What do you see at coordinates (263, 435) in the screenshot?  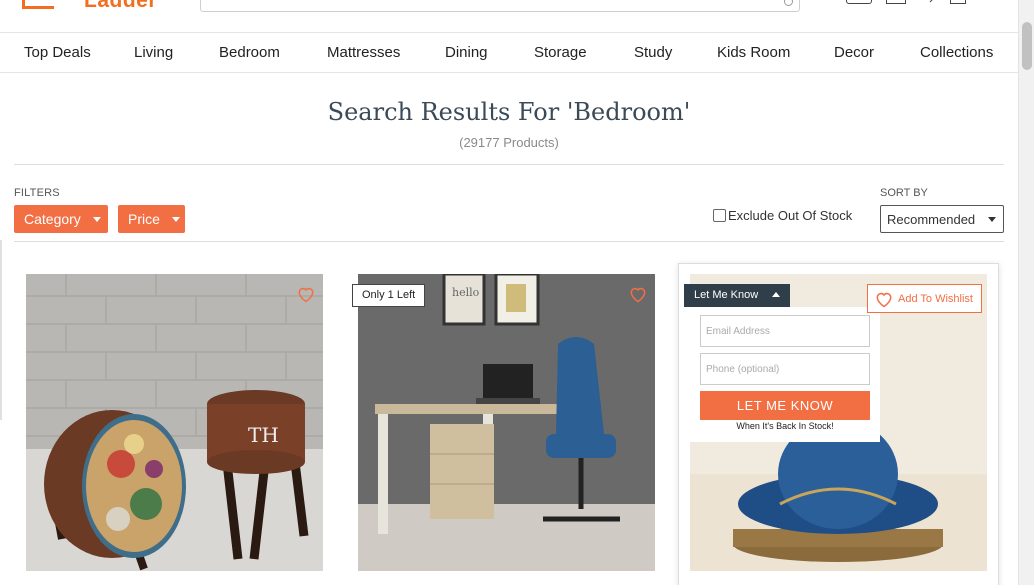 I see `svg-text: TH` at bounding box center [263, 435].